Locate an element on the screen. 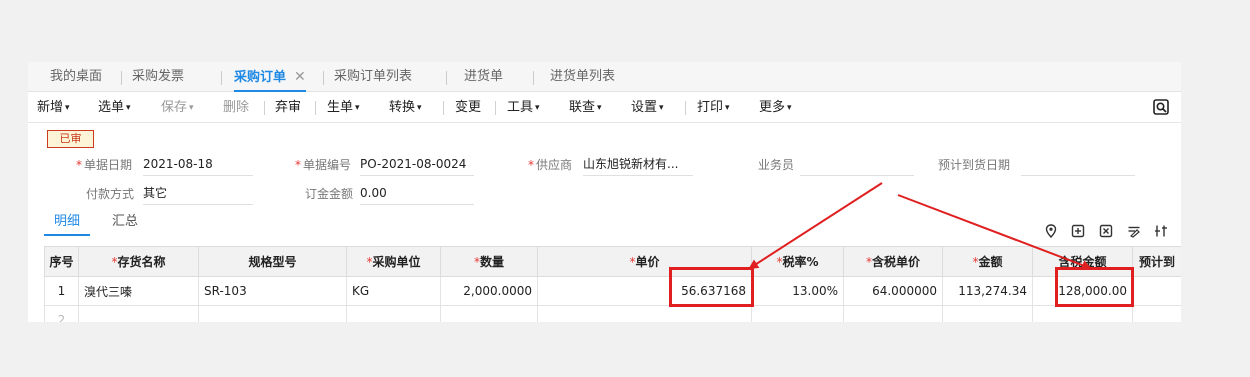 The height and width of the screenshot is (377, 1250). annotation-arrows is located at coordinates (920, 226).